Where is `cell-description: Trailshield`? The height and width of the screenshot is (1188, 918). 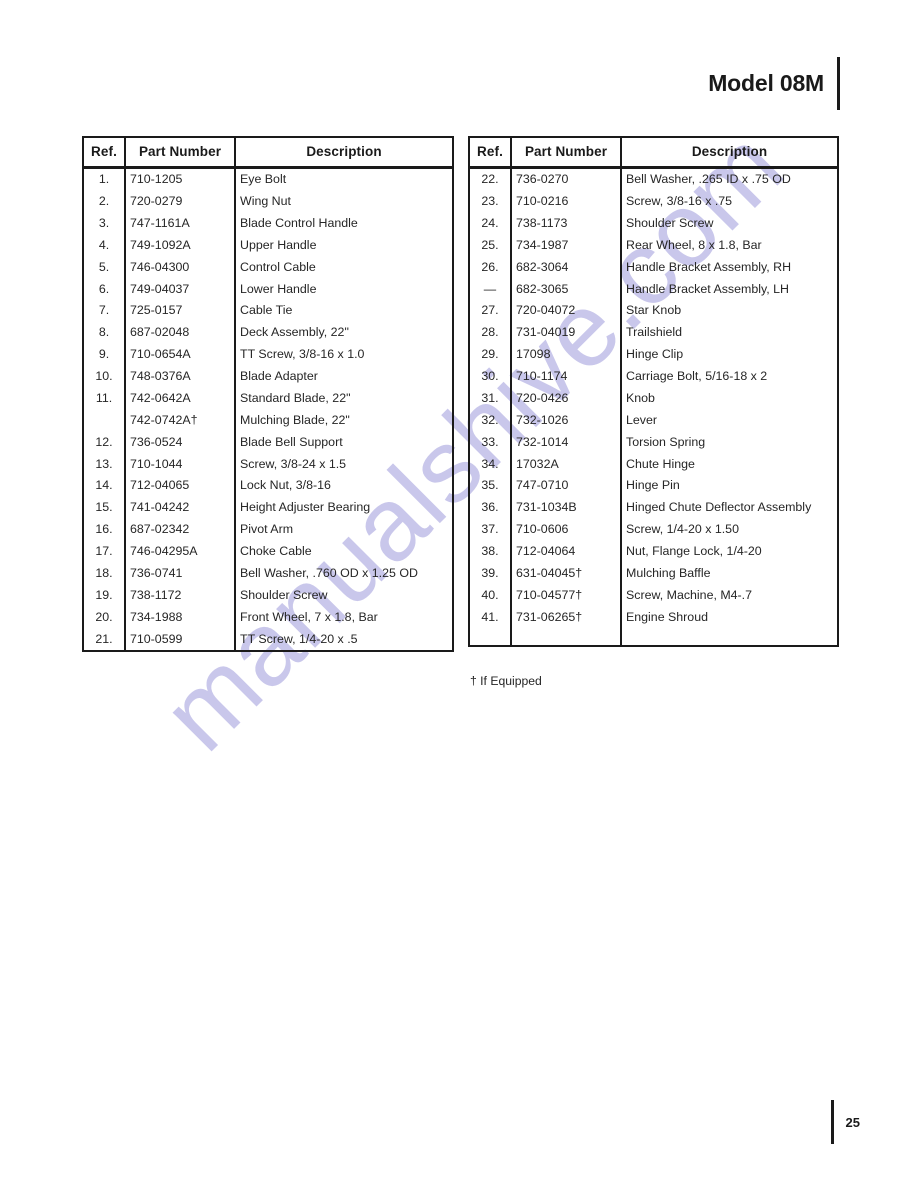
cell-description: Trailshield is located at coordinates (654, 332).